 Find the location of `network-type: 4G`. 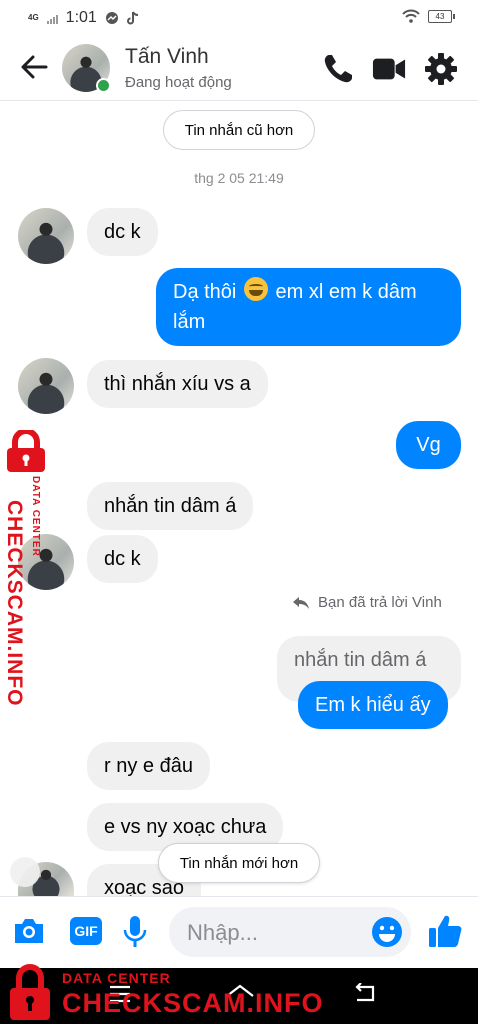

network-type: 4G is located at coordinates (33, 17).